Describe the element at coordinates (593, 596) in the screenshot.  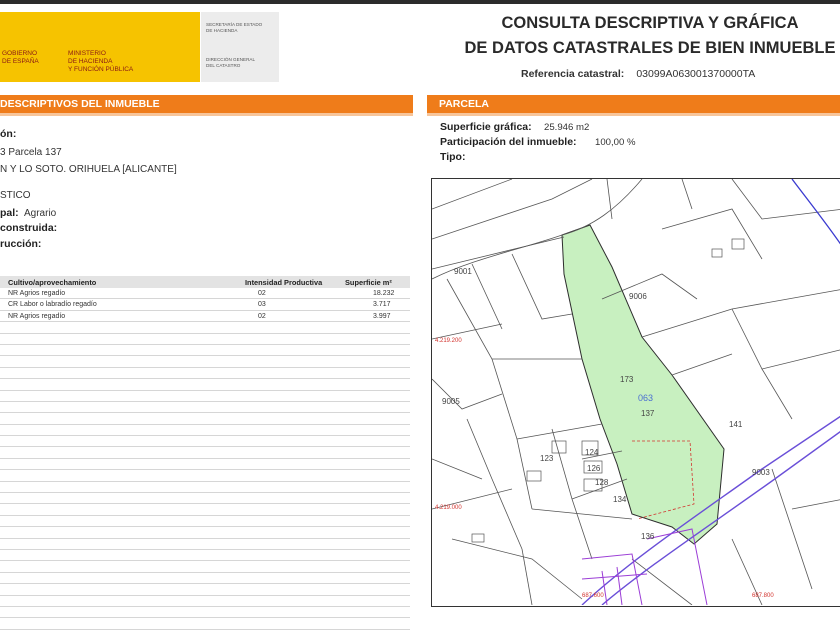
I see `coord-label-3: 687.600` at that location.